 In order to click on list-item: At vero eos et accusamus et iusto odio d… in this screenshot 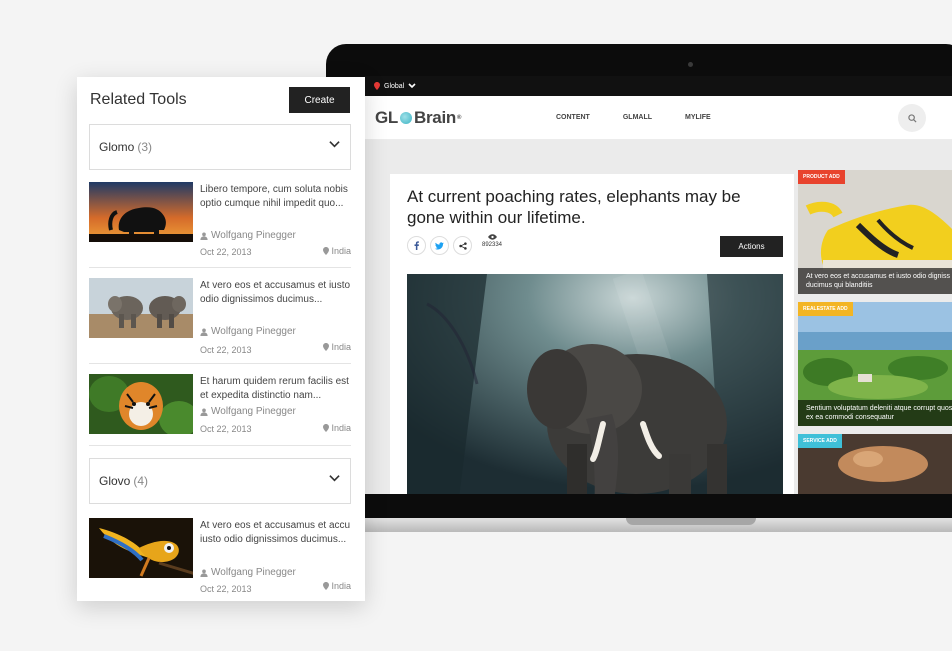, I will do `click(220, 320)`.